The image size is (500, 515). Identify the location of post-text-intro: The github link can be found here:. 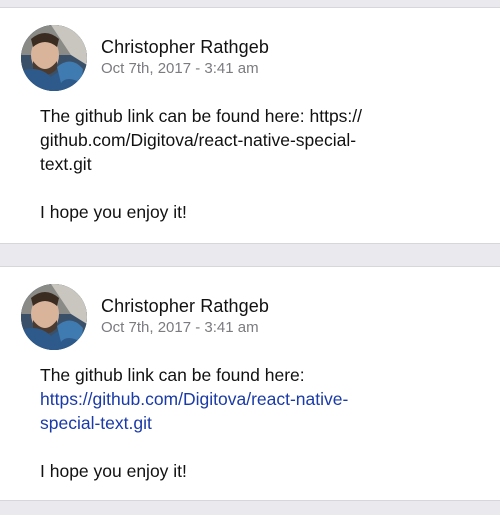
(172, 375).